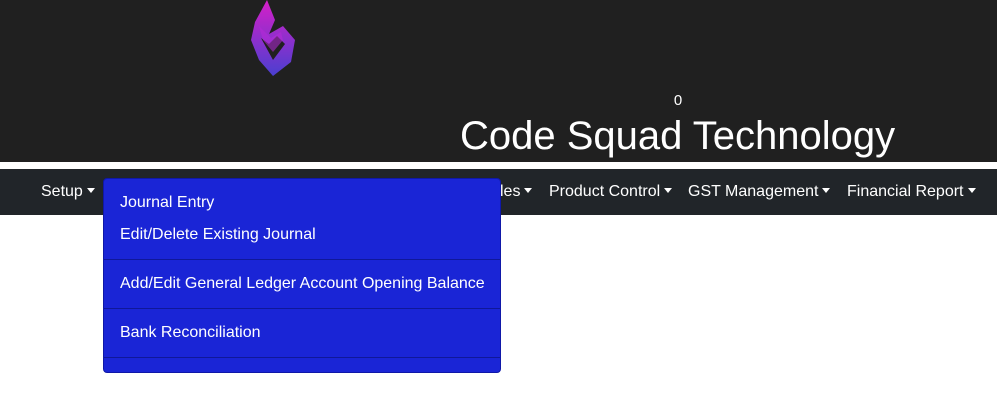 This screenshot has width=997, height=409. I want to click on header-divider, so click(498, 165).